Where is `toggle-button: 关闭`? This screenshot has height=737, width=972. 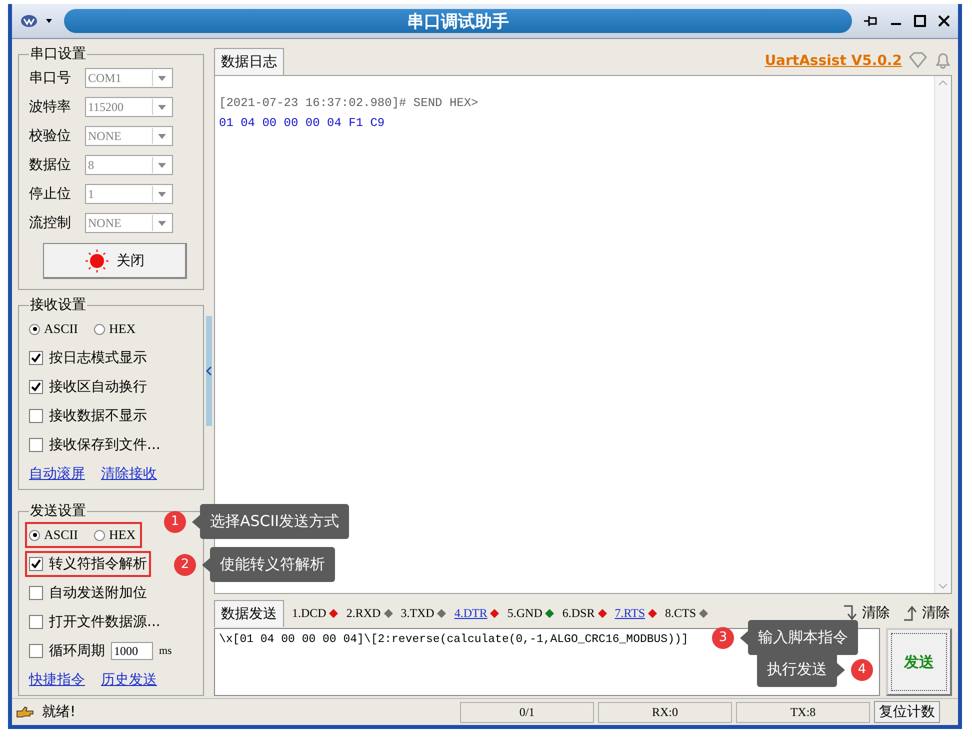
toggle-button: 关闭 is located at coordinates (115, 261).